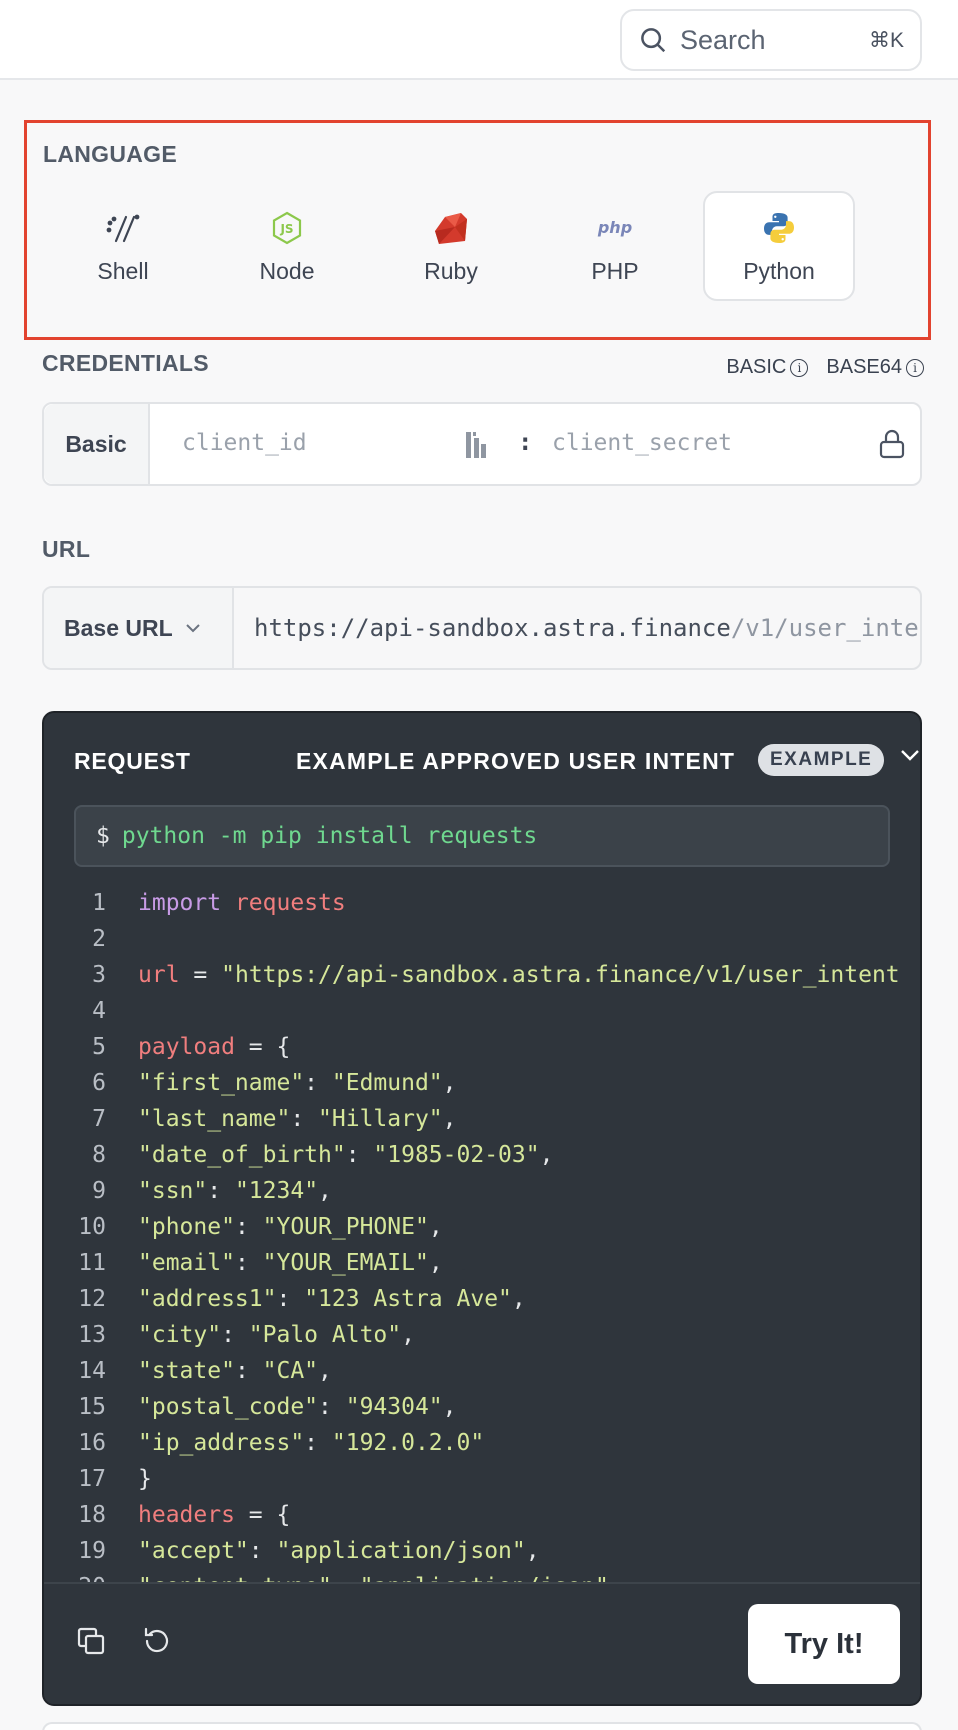 The width and height of the screenshot is (958, 1730). Describe the element at coordinates (235, 1191) in the screenshot. I see `code-text: "ssn": "1234",` at that location.